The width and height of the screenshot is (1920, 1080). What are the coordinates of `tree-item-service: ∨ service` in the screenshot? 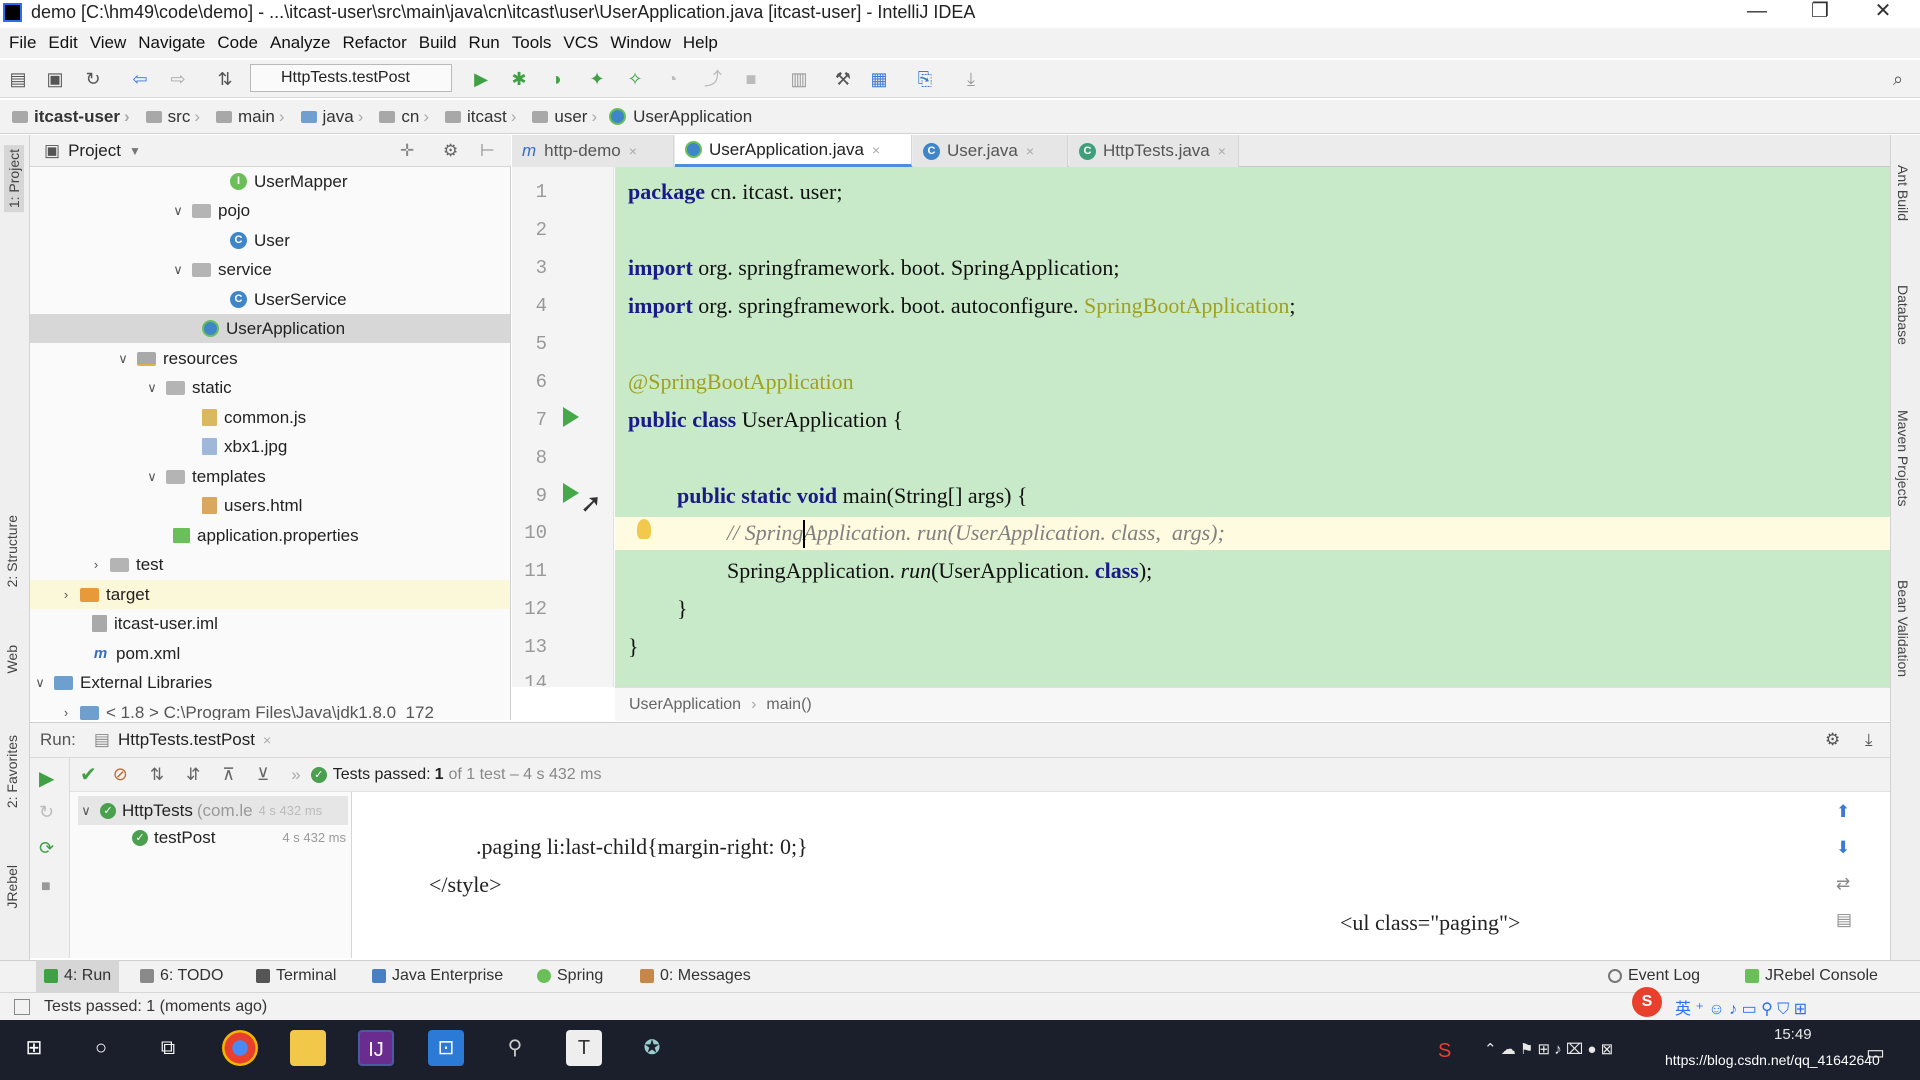 It's located at (221, 269).